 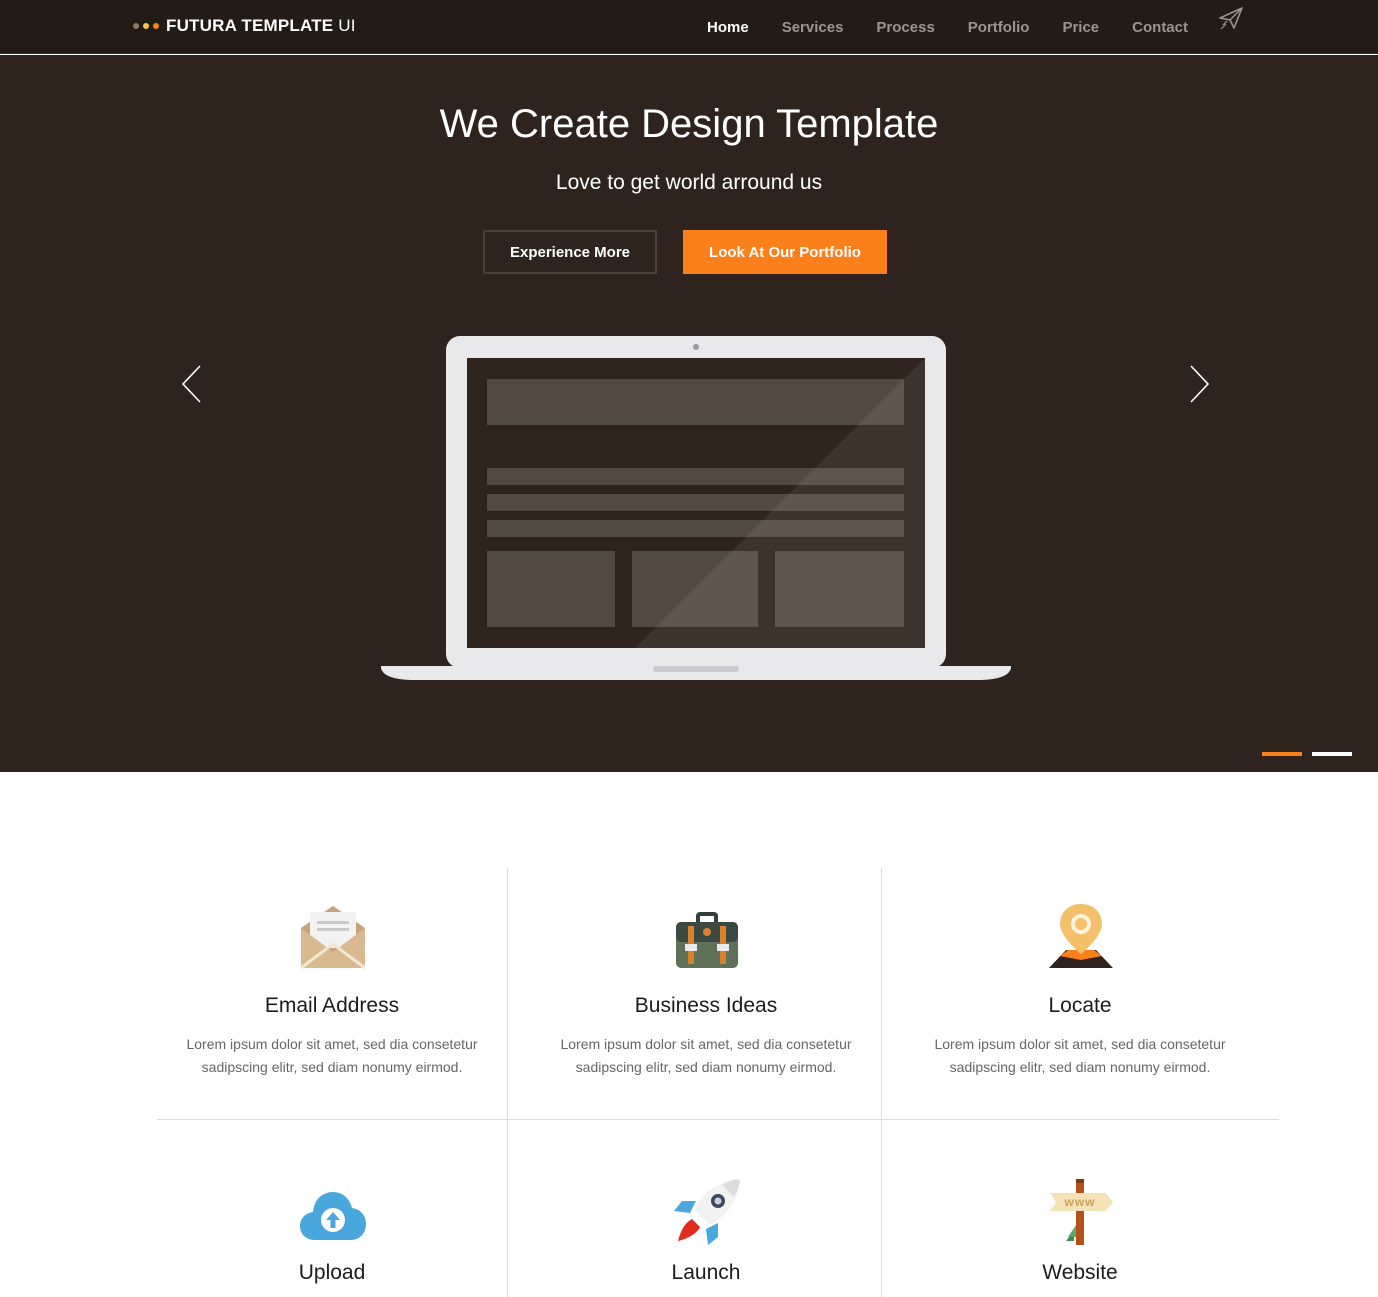 I want to click on map-pin-icon, so click(x=1081, y=936).